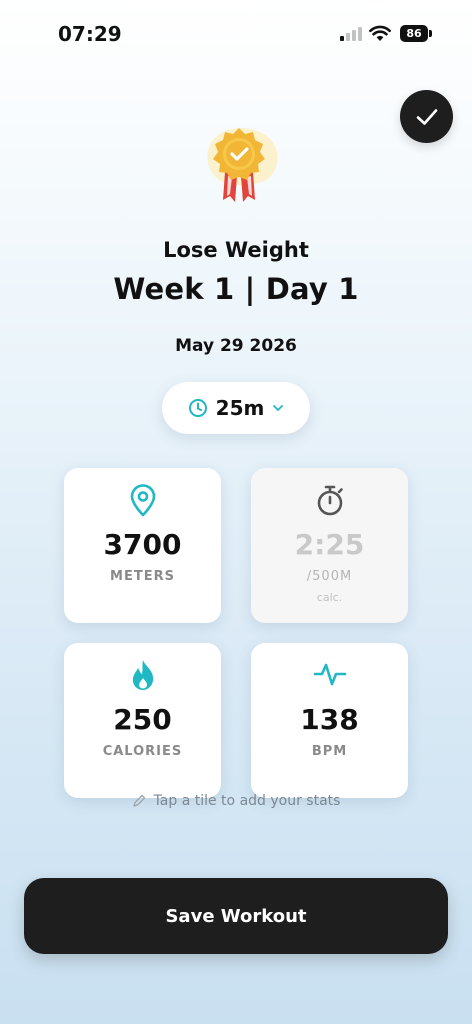 Image resolution: width=472 pixels, height=1024 pixels. I want to click on stat-tile-heart-rate: 138 BPM, so click(329, 720).